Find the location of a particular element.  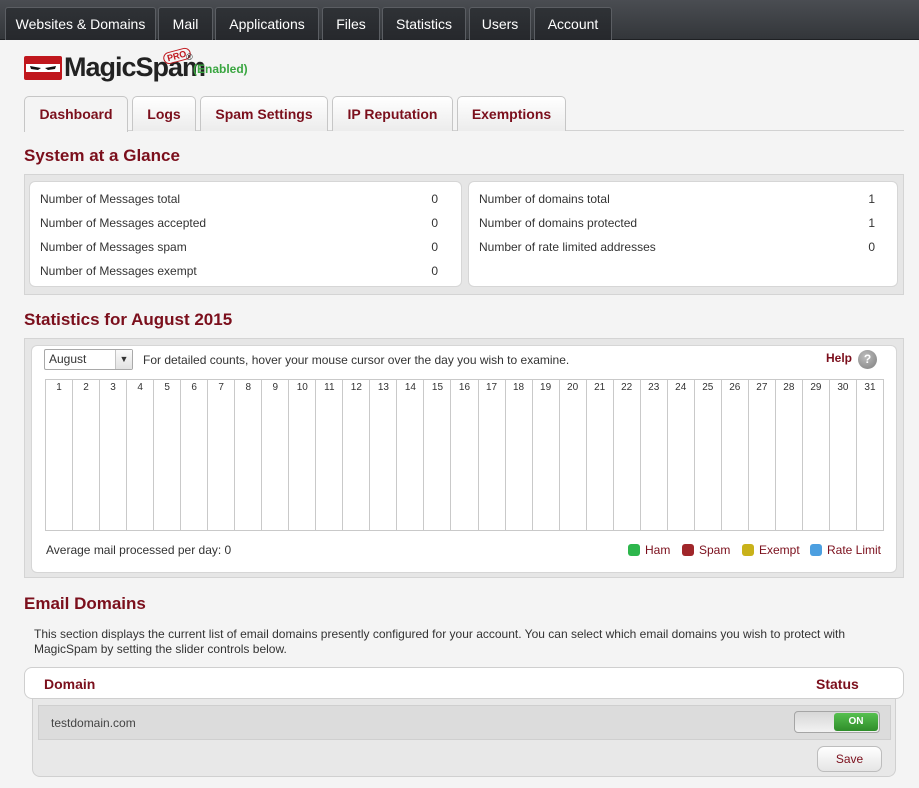

calendar-day-label: 7 is located at coordinates (221, 387).